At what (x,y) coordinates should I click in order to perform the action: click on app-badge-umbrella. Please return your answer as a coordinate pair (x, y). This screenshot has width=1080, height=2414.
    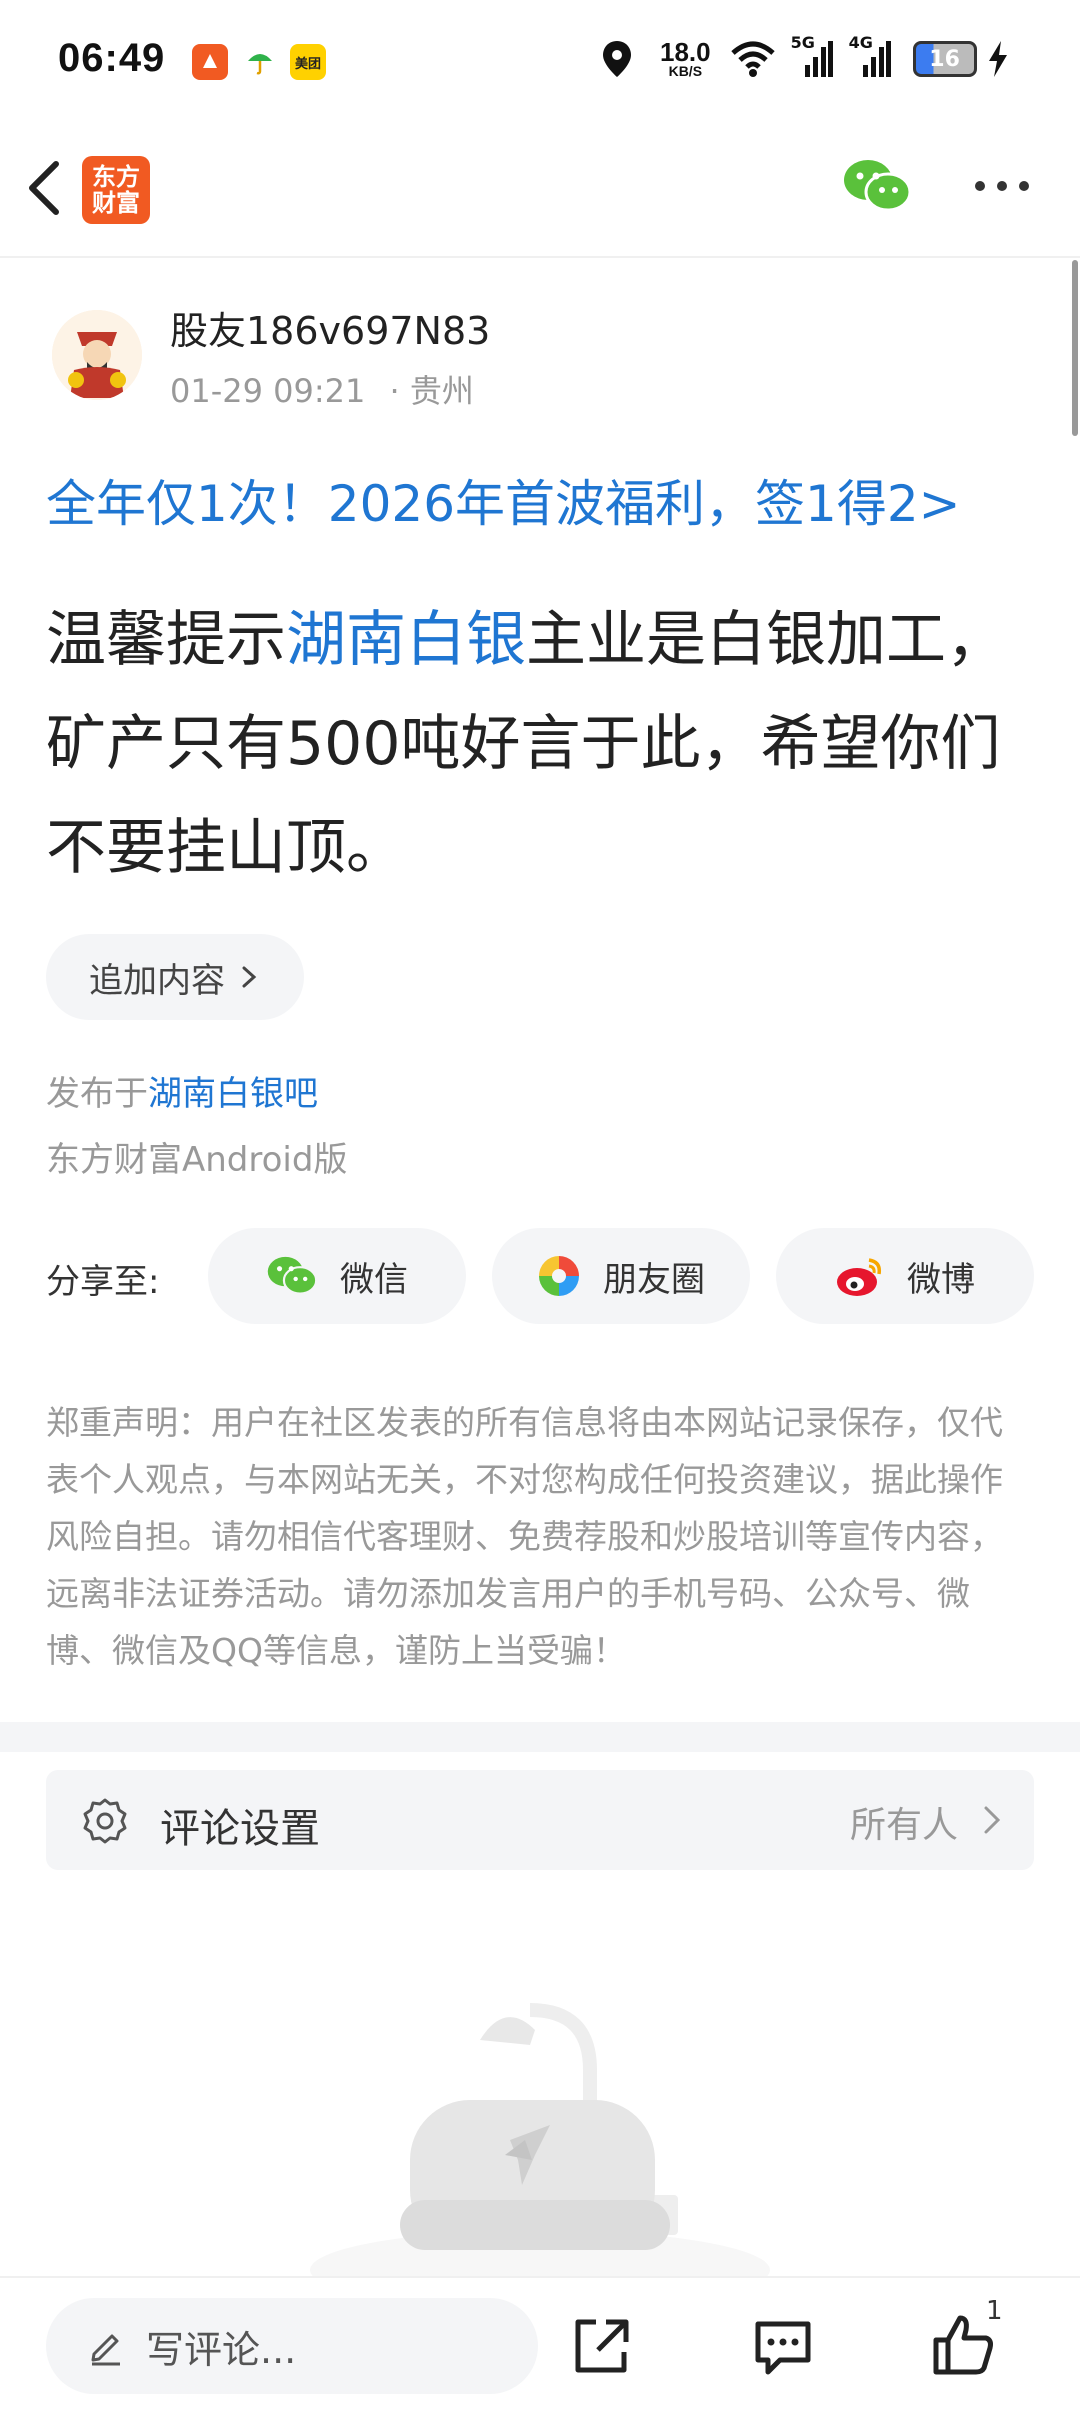
    Looking at the image, I should click on (260, 62).